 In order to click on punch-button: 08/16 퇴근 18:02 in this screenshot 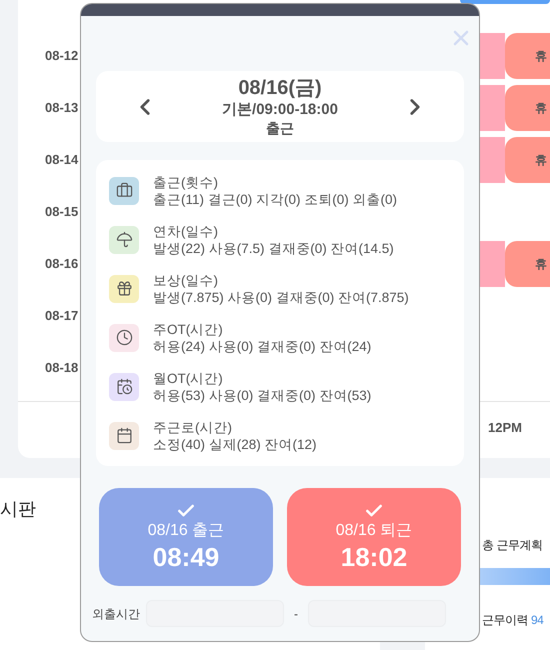, I will do `click(374, 537)`.